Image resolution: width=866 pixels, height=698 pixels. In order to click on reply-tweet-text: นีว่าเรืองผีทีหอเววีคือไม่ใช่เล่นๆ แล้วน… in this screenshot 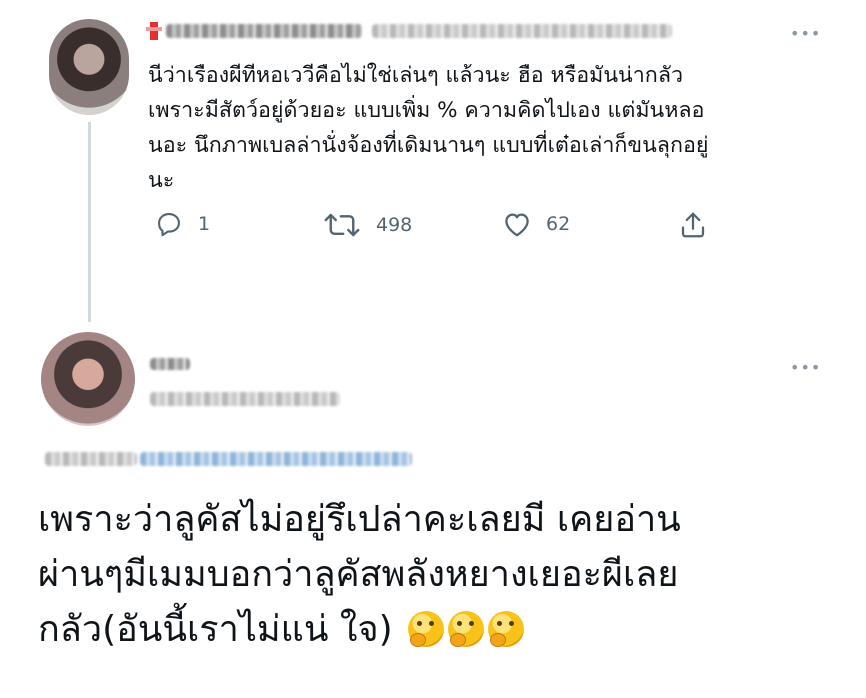, I will do `click(428, 128)`.